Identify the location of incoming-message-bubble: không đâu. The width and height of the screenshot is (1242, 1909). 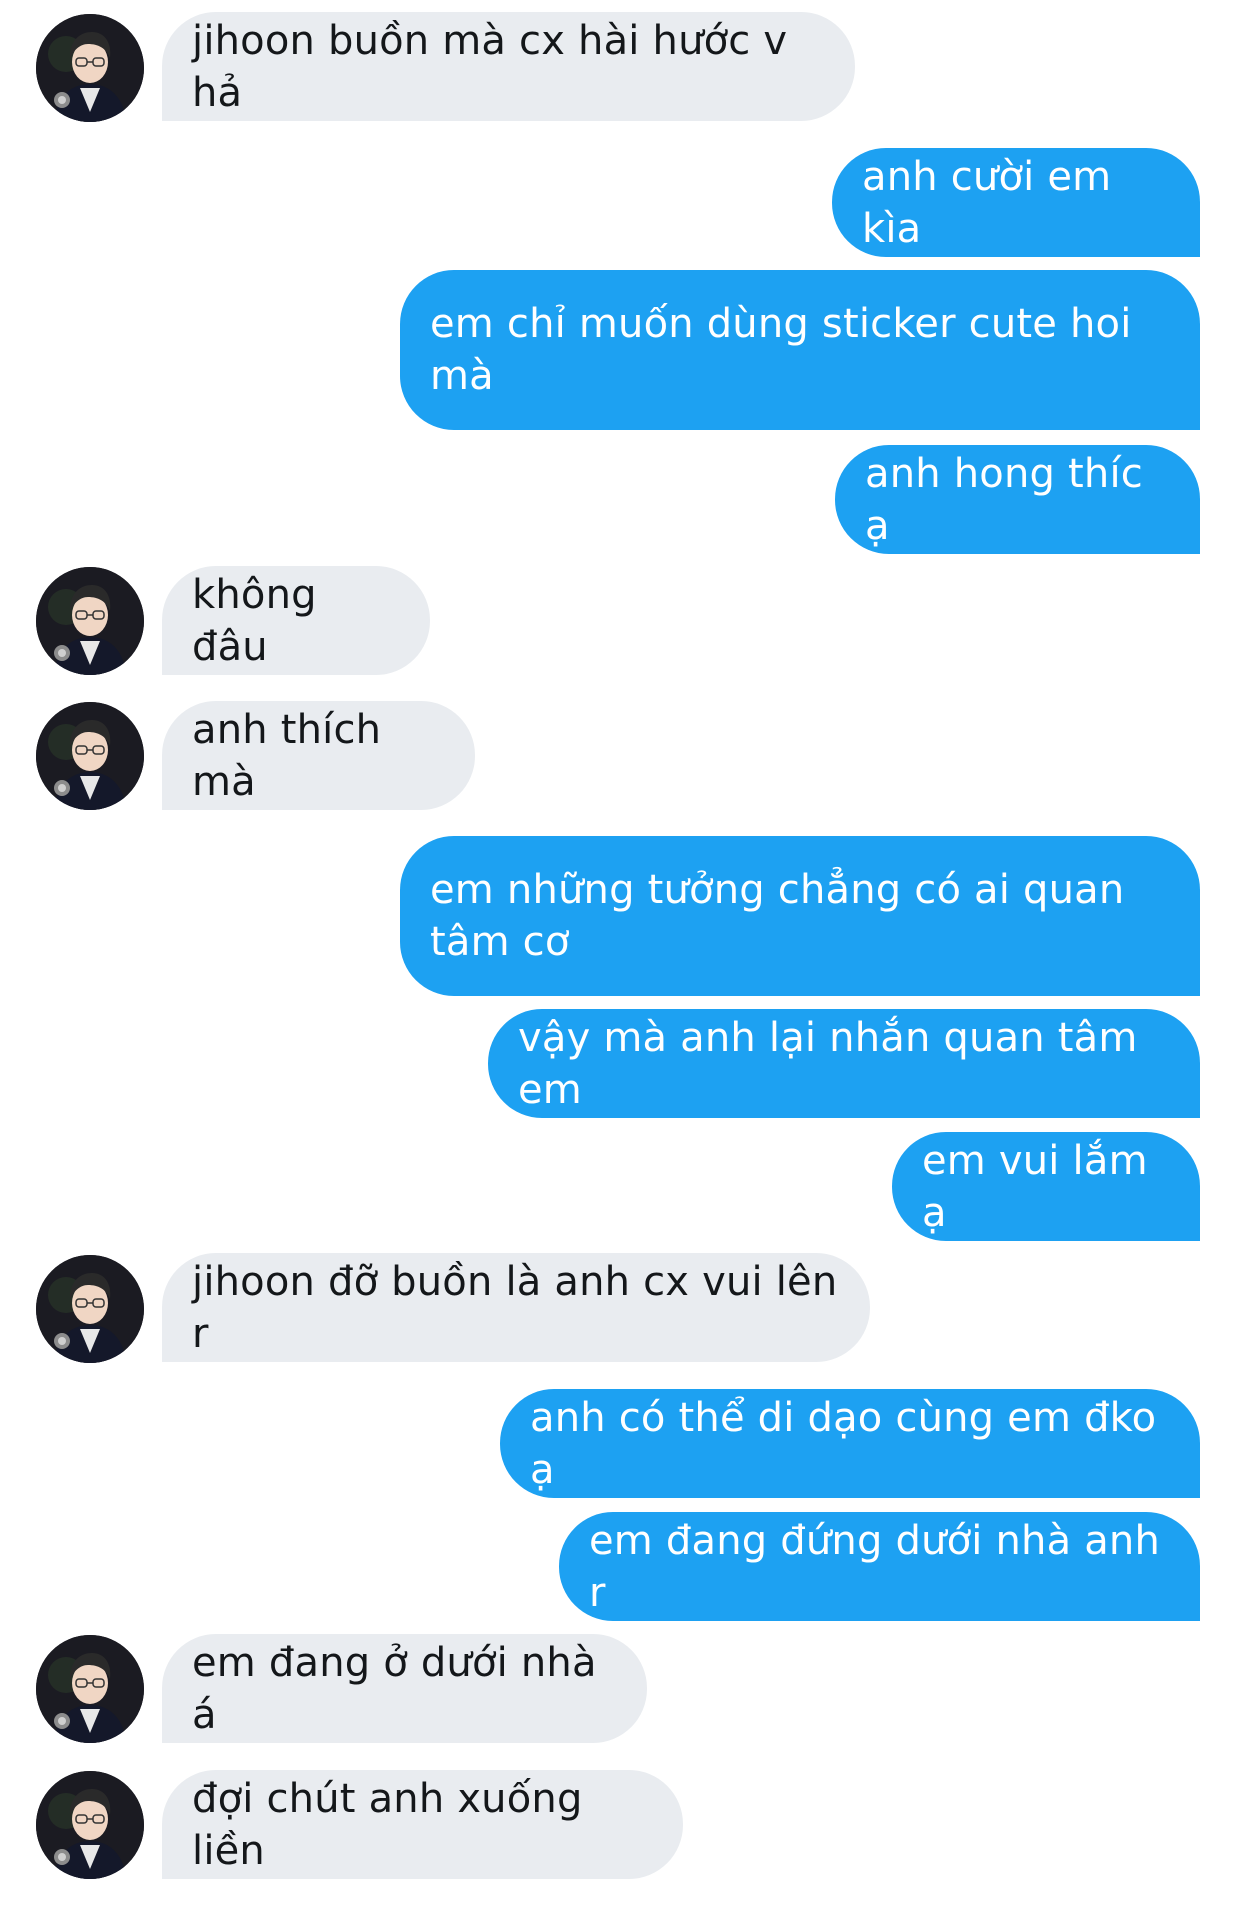
(296, 620).